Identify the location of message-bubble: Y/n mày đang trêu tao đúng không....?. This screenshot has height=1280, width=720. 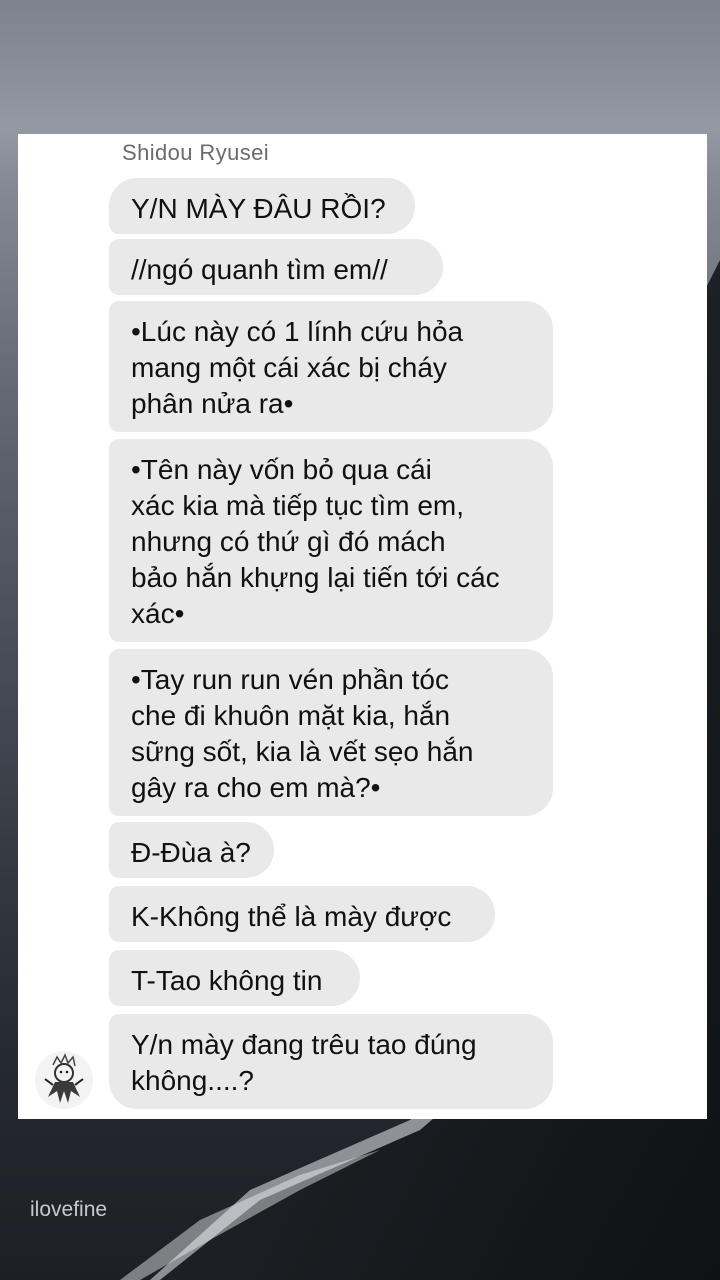
(331, 1061).